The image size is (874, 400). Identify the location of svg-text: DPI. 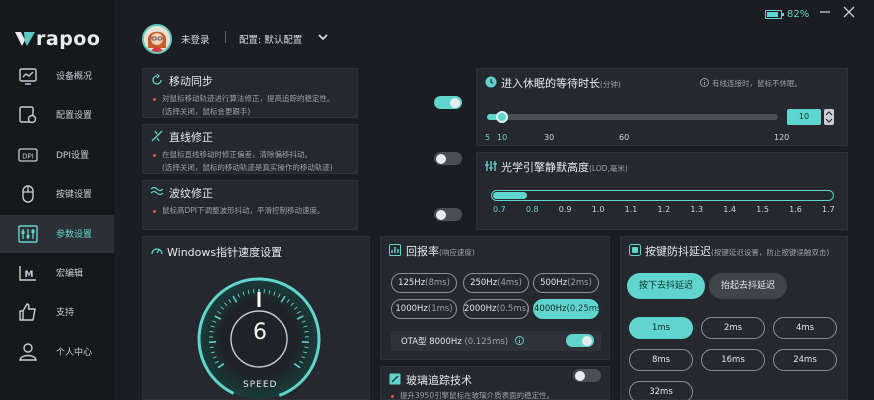
(28, 157).